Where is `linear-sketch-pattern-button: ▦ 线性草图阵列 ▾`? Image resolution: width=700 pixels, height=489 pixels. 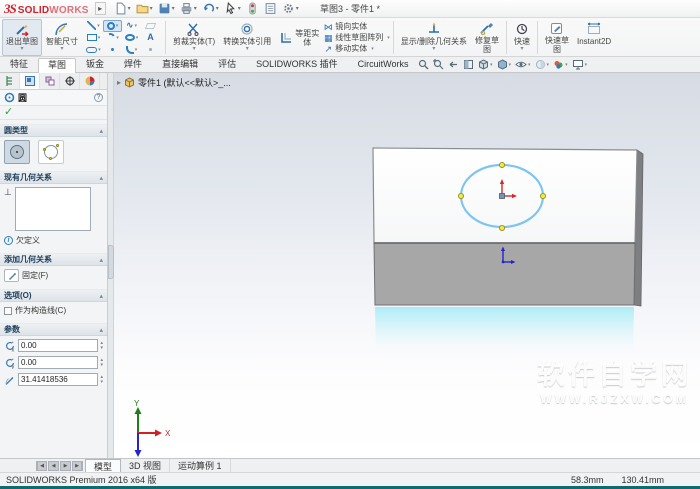
linear-sketch-pattern-button: ▦ 线性草图阵列 ▾ is located at coordinates (356, 38).